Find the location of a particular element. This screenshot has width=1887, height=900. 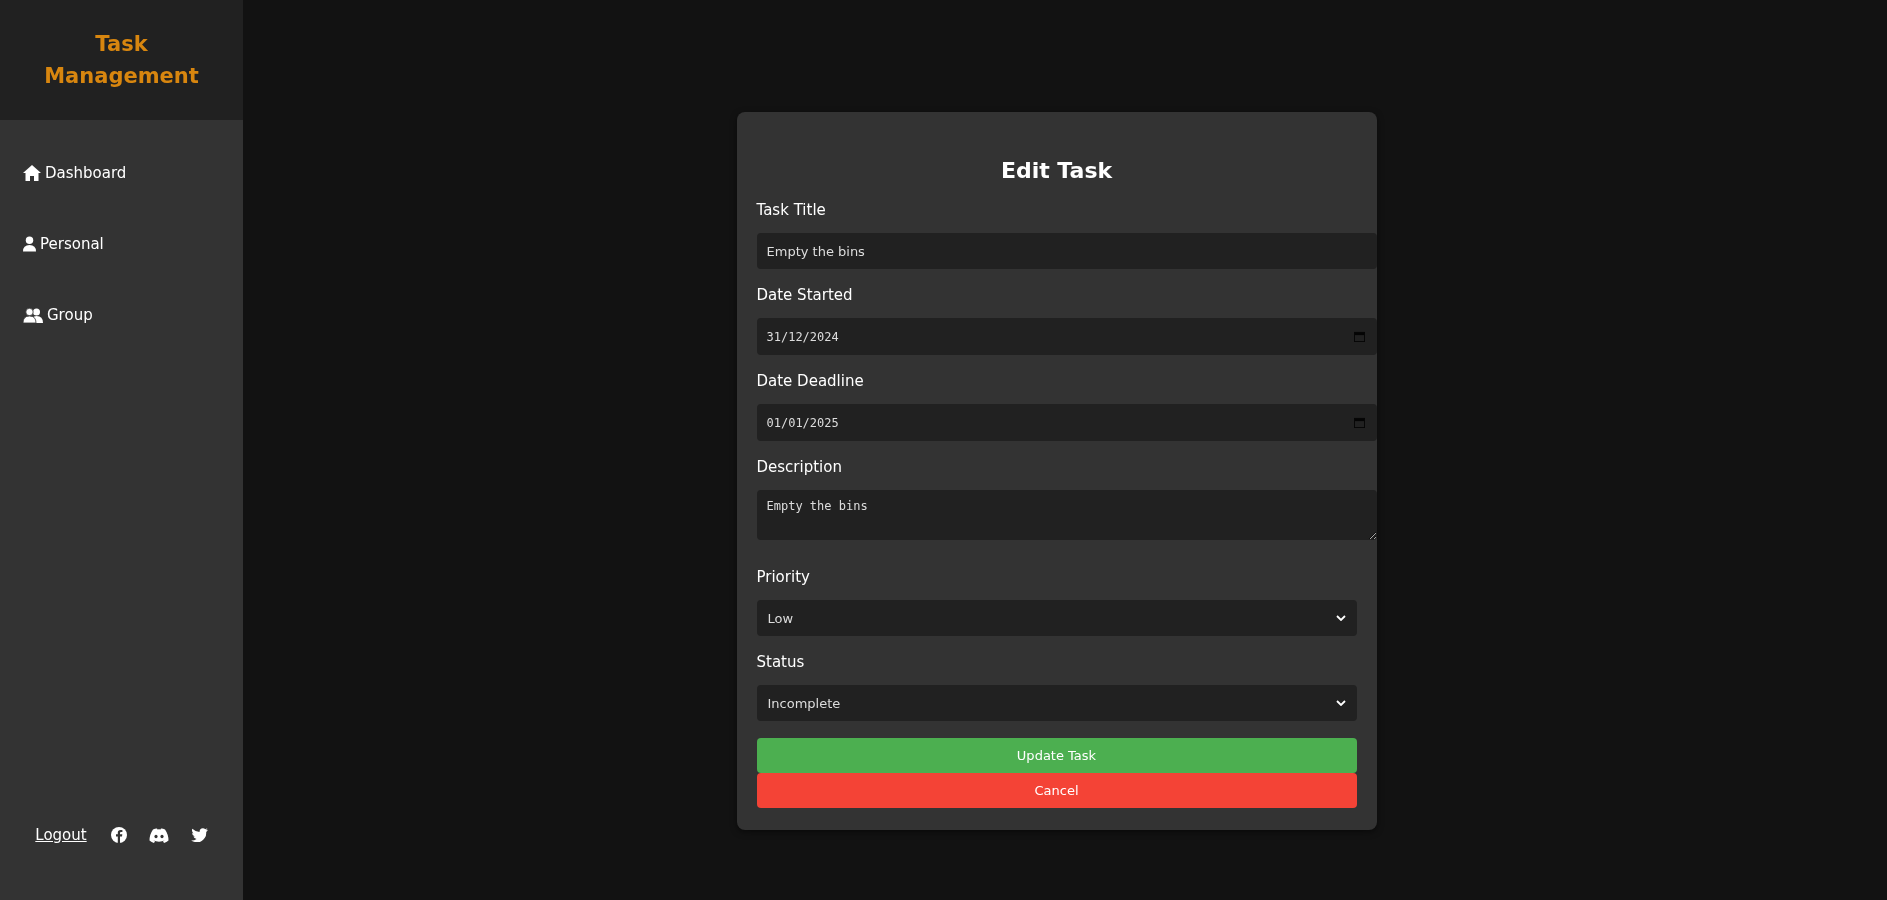

field-label: Date Started is located at coordinates (804, 295).